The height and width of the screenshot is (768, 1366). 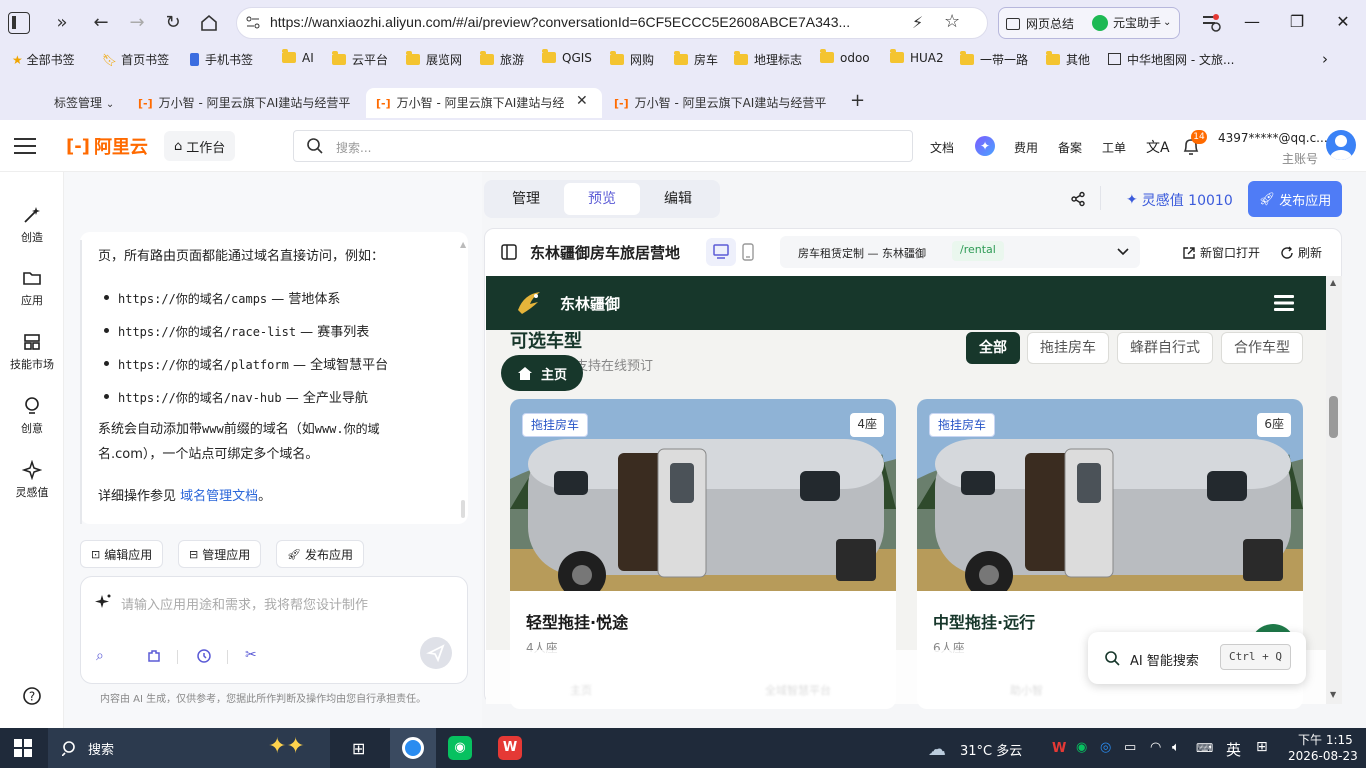 What do you see at coordinates (1233, 749) in the screenshot?
I see `ime-indicator: 英` at bounding box center [1233, 749].